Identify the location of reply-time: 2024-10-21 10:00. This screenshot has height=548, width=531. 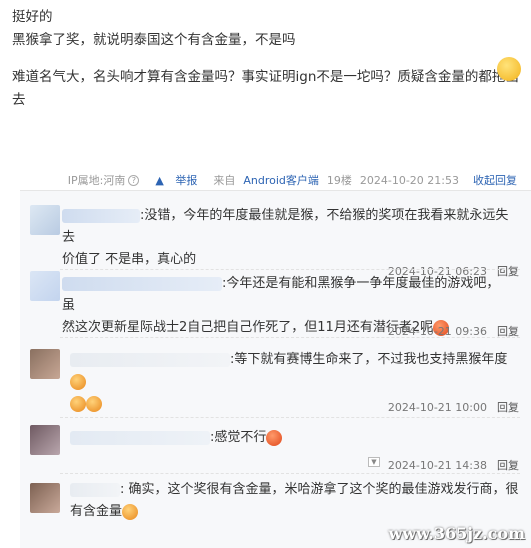
(437, 407).